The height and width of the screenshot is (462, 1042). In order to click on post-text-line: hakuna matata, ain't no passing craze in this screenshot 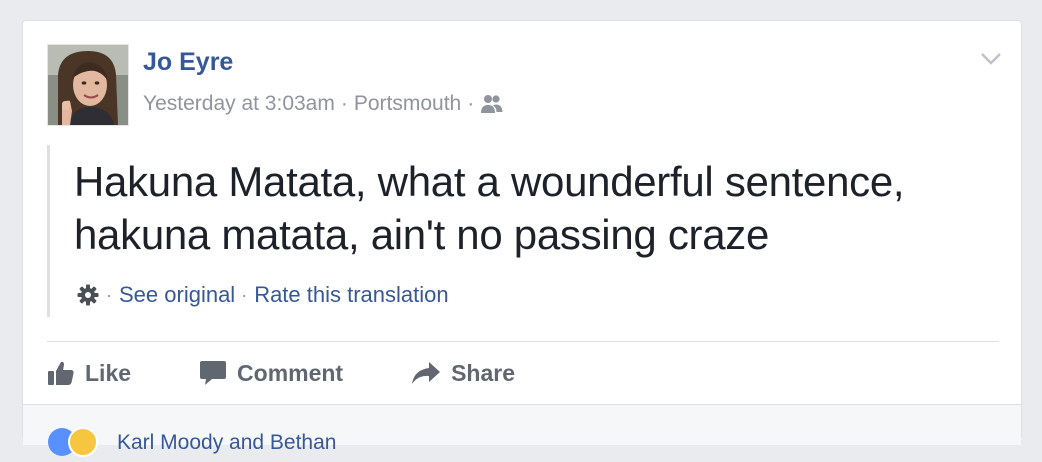, I will do `click(422, 234)`.